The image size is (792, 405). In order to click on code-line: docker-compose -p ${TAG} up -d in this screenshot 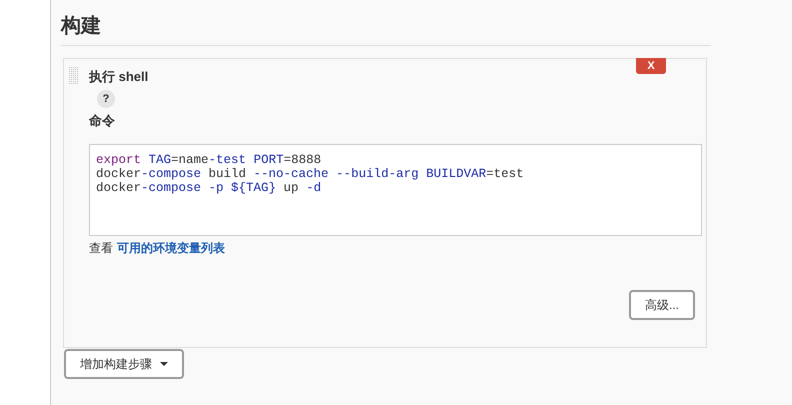, I will do `click(209, 188)`.